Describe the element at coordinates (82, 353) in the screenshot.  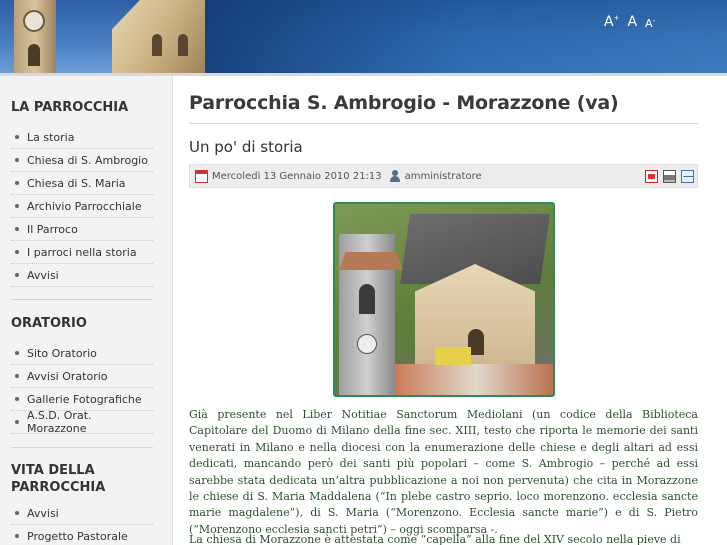
I see `sidebar-item-sito-oratorio: Sito Oratorio` at that location.